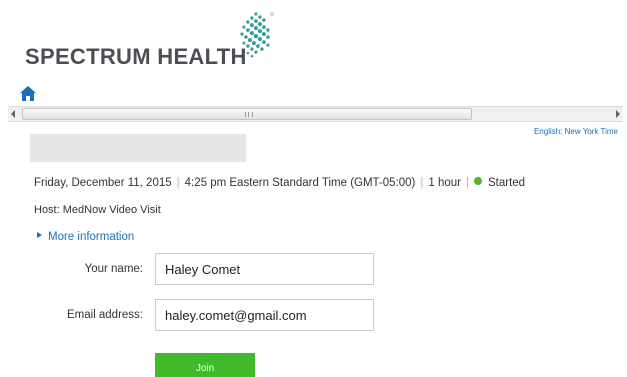  I want to click on name-label: Your name:, so click(113, 269).